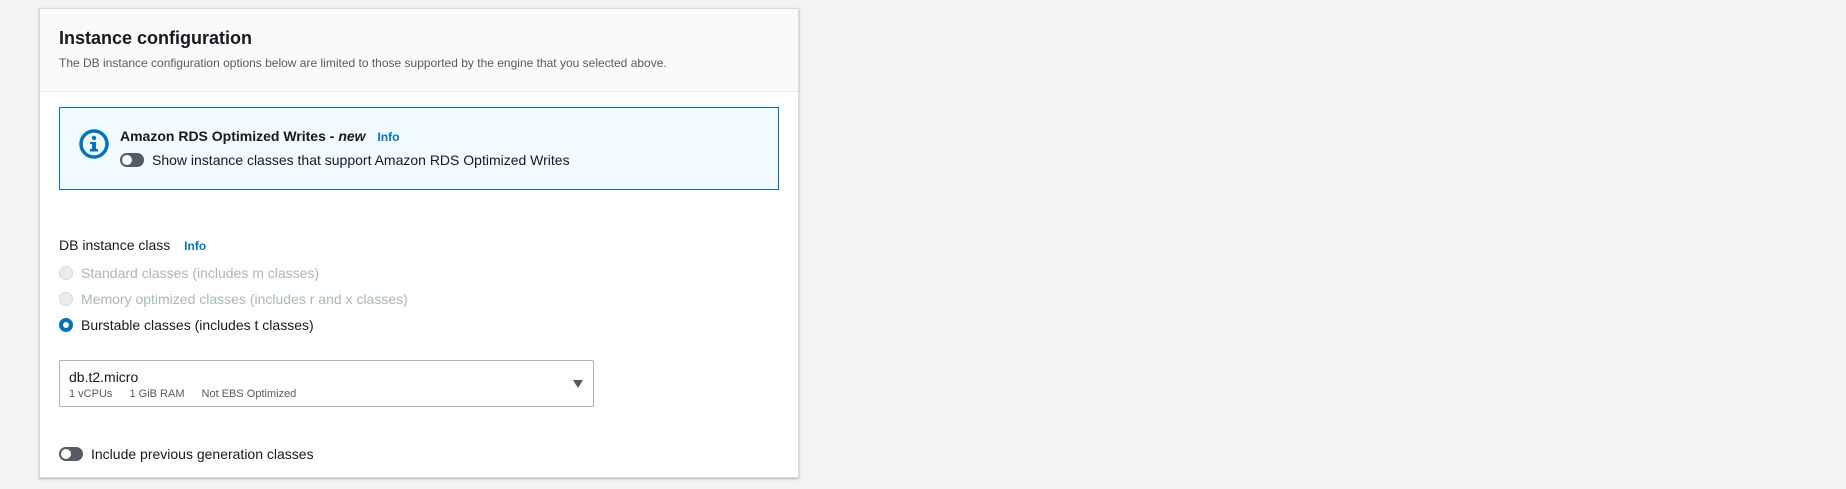 The width and height of the screenshot is (1846, 489). I want to click on select-tag-ebs: Not EBS Optimized, so click(249, 394).